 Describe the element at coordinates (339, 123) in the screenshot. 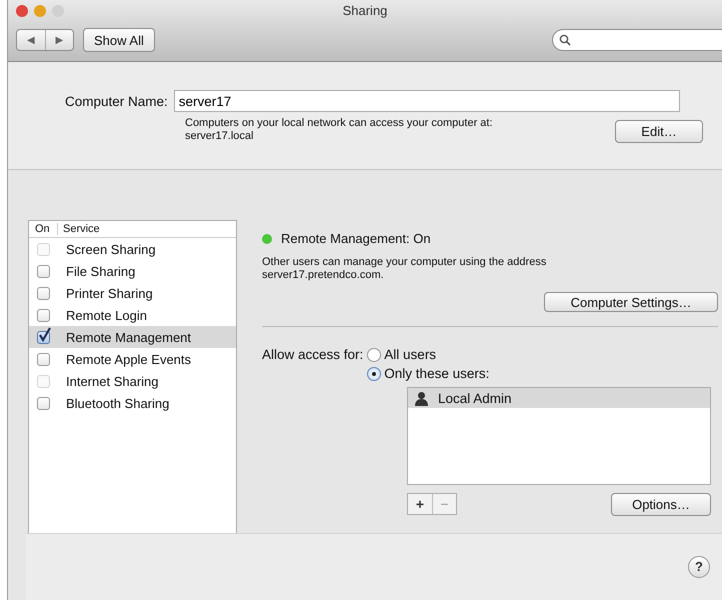

I see `network-hint: Computers on your local network can access your computer at:` at that location.